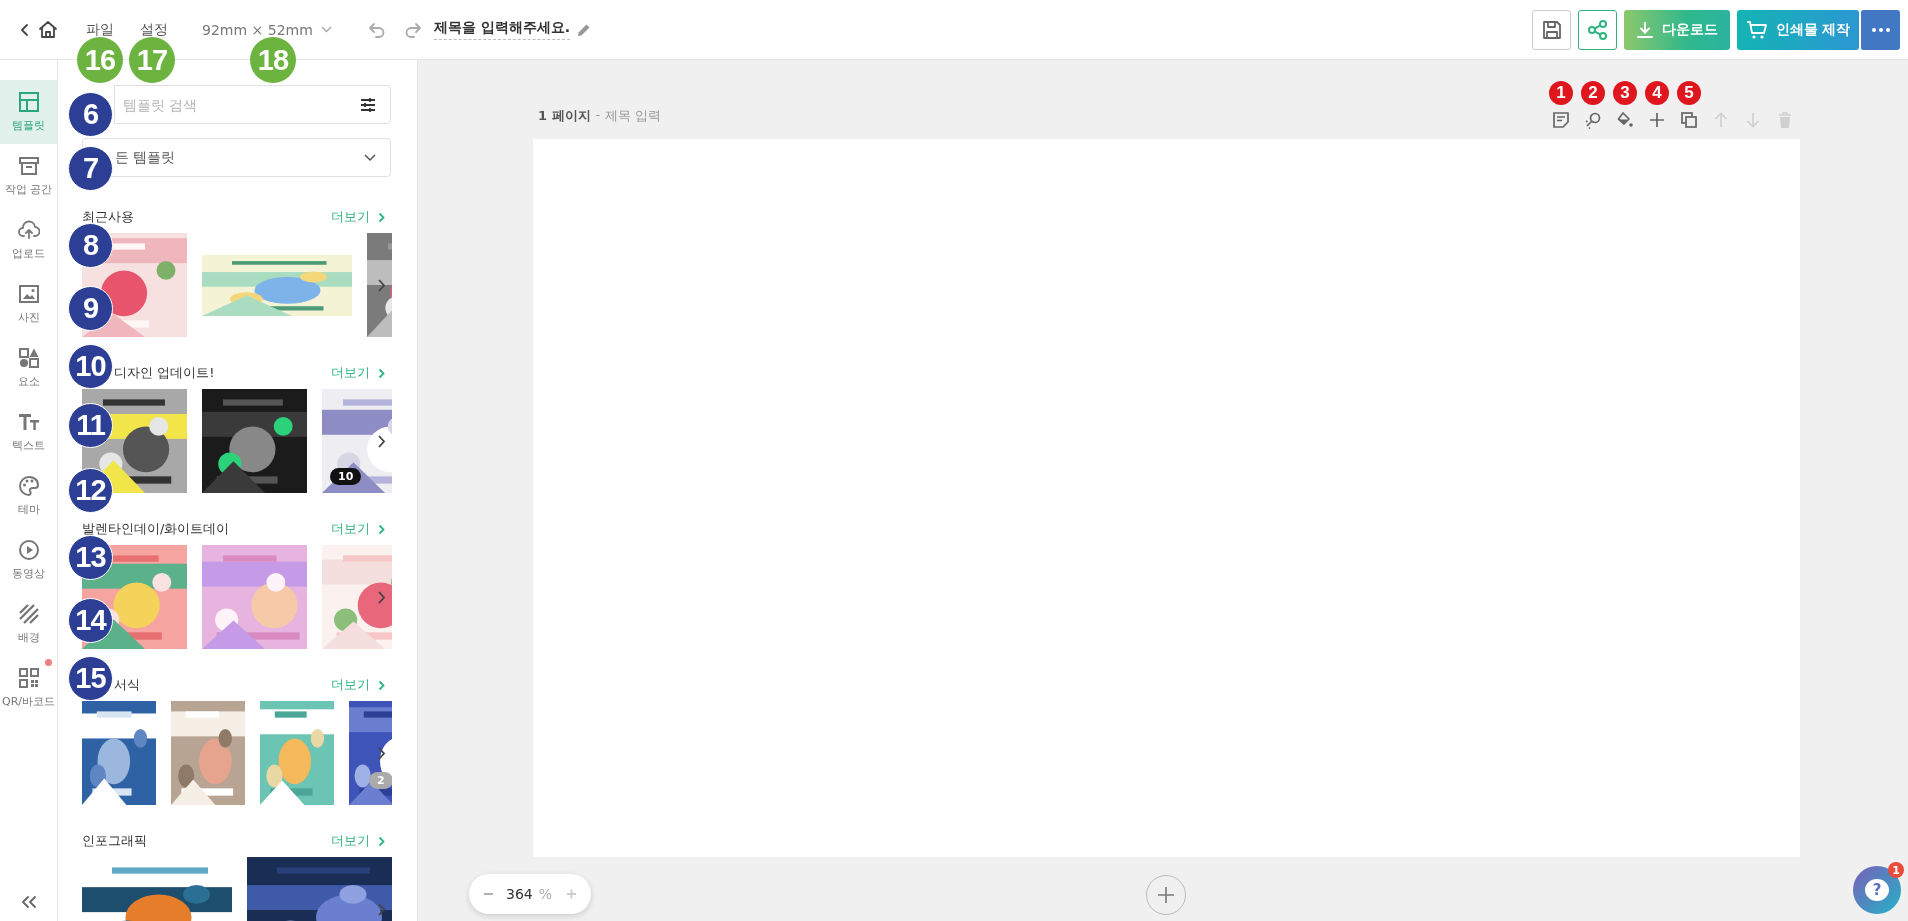 This screenshot has height=921, width=1908. Describe the element at coordinates (90, 678) in the screenshot. I see `callout-badge: 15` at that location.